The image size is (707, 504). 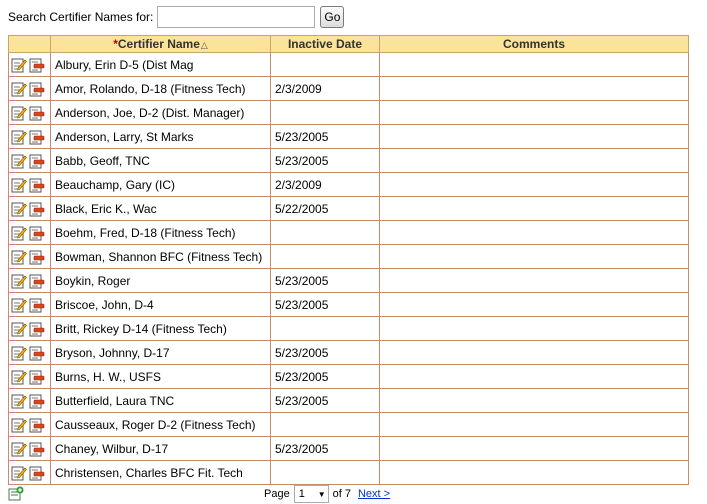 I want to click on header-certifier-name: *Certifier Name△, so click(x=160, y=44).